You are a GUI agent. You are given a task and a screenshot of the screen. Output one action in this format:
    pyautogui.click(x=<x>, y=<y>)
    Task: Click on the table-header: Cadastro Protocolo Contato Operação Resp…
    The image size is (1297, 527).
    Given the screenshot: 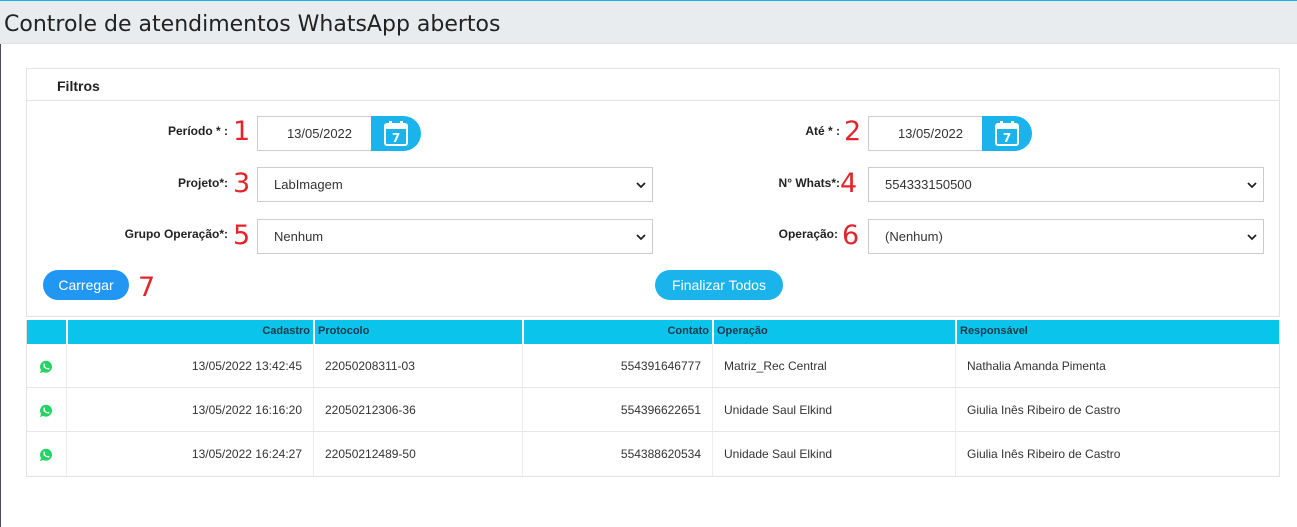 What is the action you would take?
    pyautogui.click(x=653, y=332)
    